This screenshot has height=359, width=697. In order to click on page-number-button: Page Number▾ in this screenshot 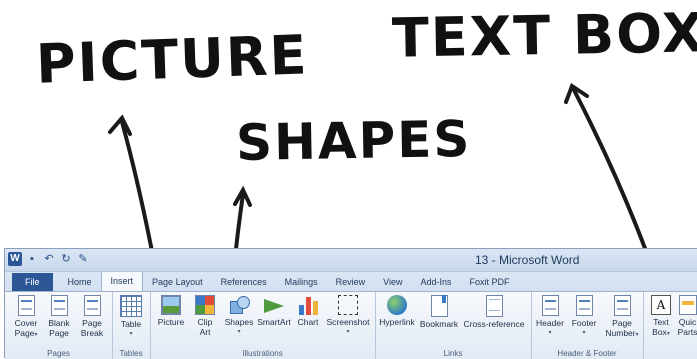, I will do `click(622, 317)`.